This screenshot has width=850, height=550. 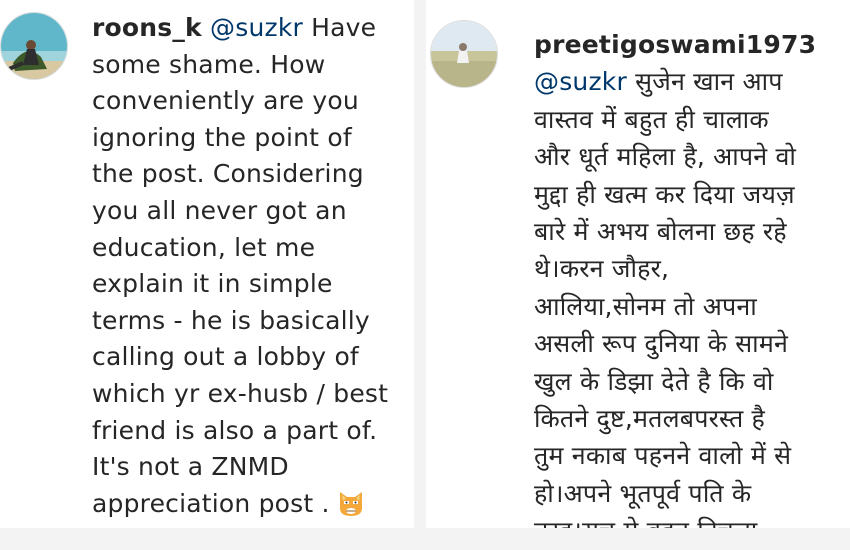 What do you see at coordinates (351, 503) in the screenshot?
I see `cat-face-emoji-icon` at bounding box center [351, 503].